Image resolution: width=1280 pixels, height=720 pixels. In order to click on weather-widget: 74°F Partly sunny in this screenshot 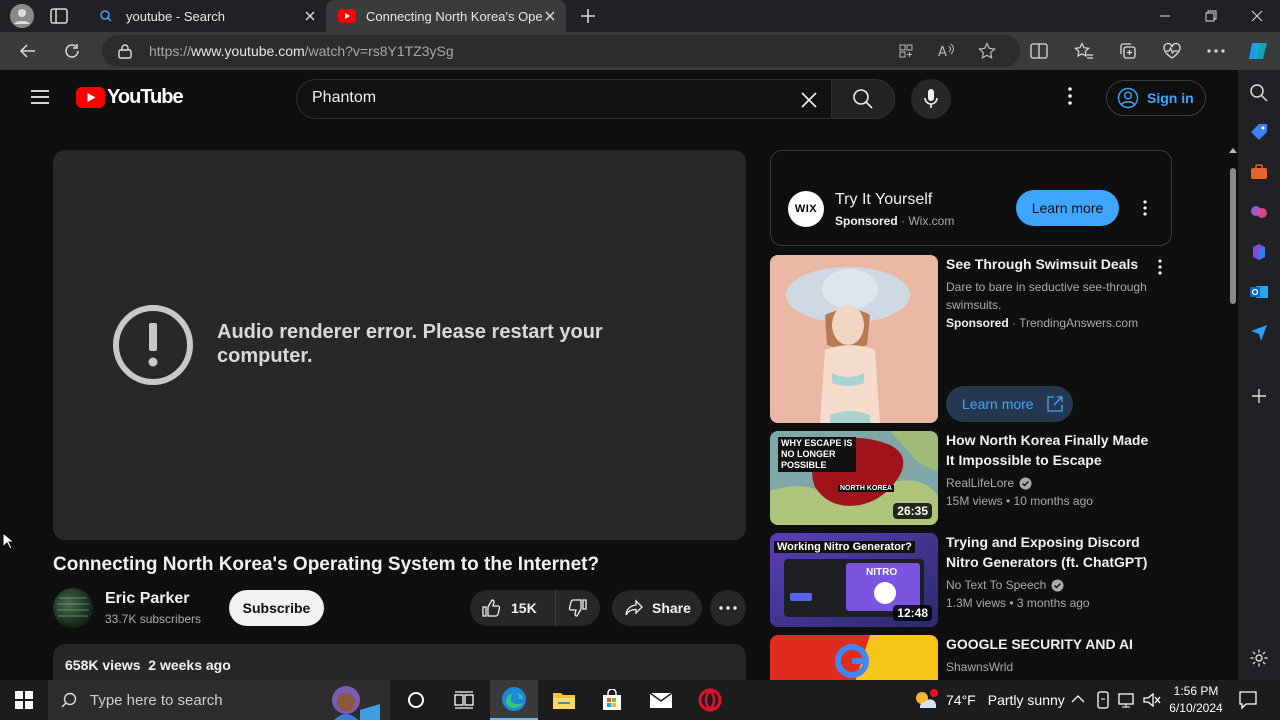, I will do `click(988, 700)`.